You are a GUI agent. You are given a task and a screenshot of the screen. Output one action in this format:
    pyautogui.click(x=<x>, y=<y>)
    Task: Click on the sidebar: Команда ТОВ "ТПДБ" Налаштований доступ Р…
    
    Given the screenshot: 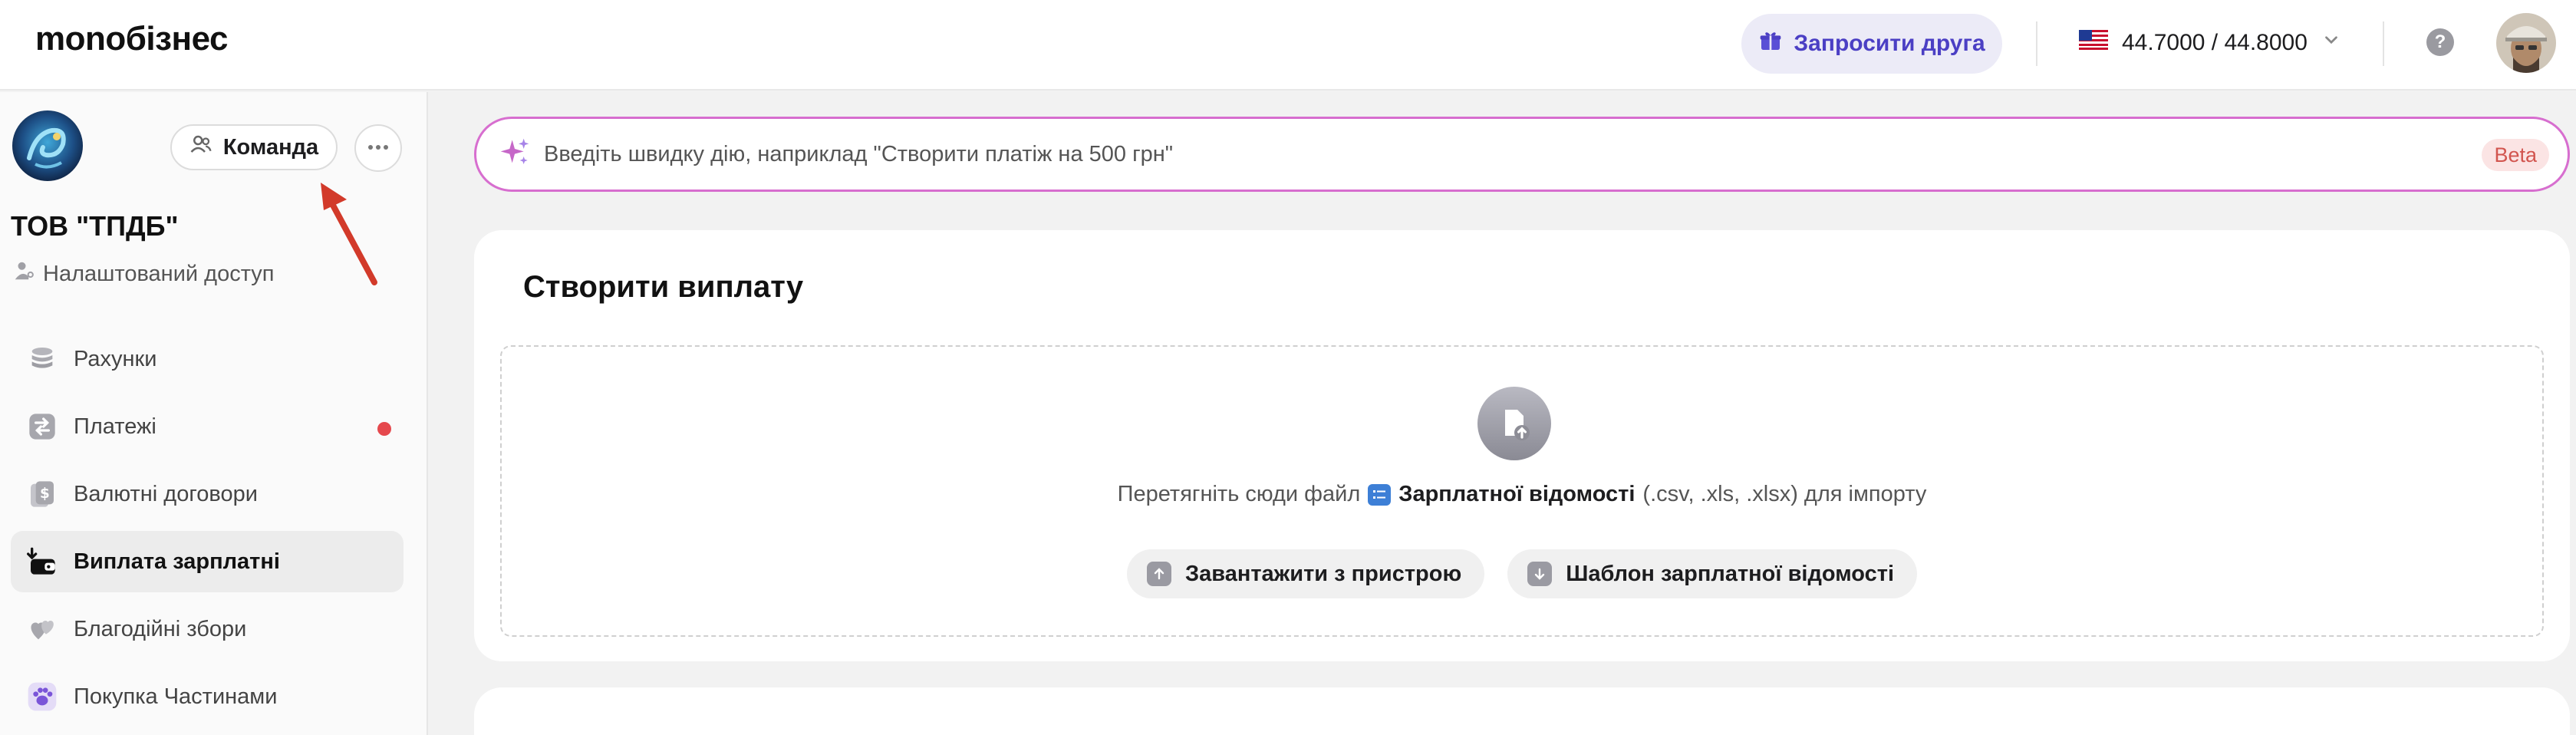 What is the action you would take?
    pyautogui.click(x=214, y=413)
    